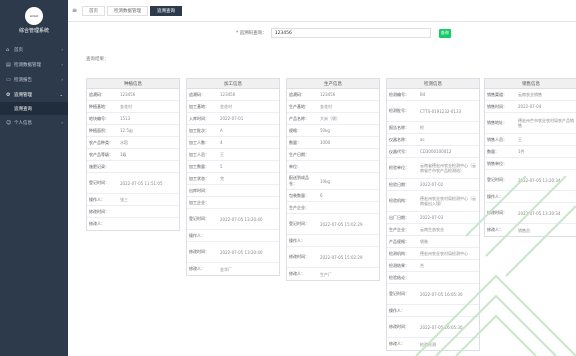 This screenshot has height=356, width=576. I want to click on field-value: 检验检测, so click(428, 344).